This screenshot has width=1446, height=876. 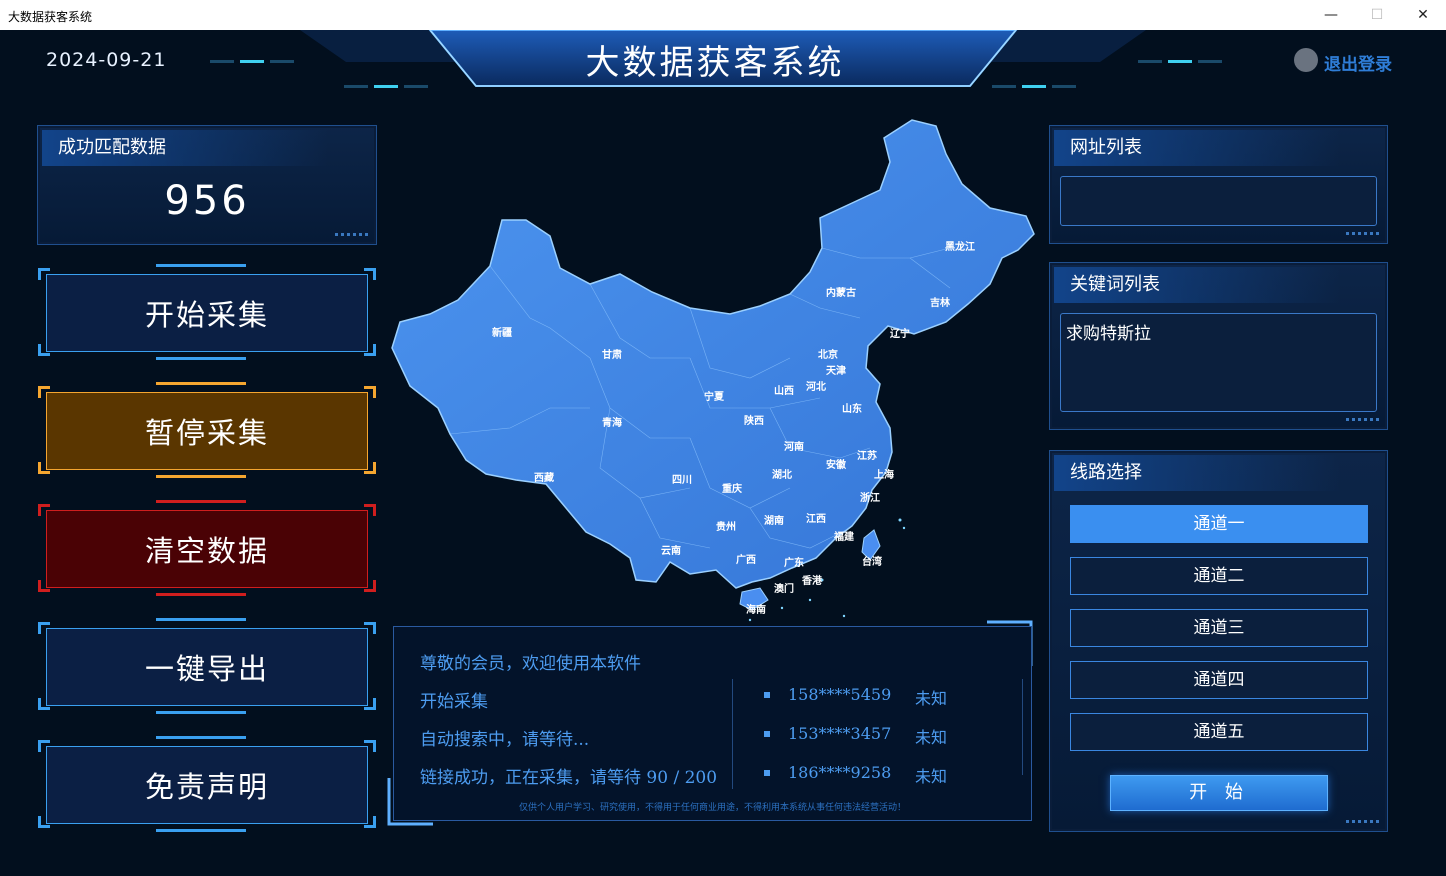 What do you see at coordinates (828, 355) in the screenshot?
I see `province-label: 北京` at bounding box center [828, 355].